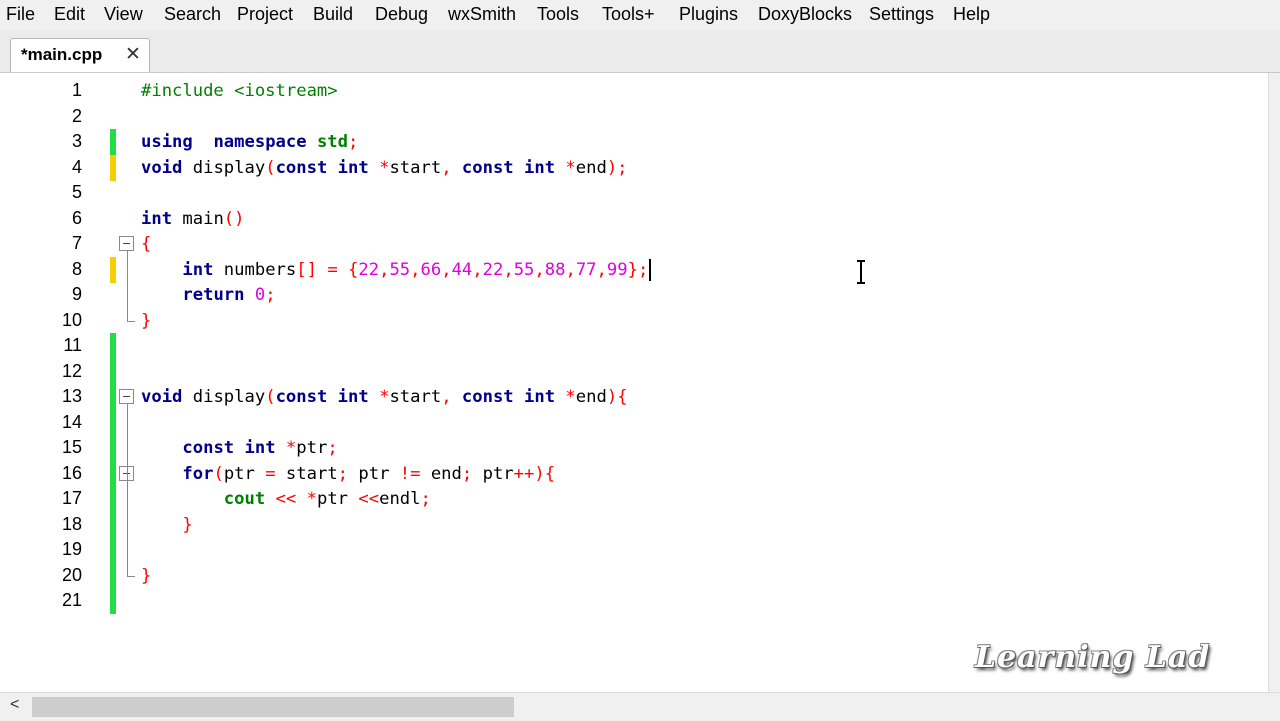 Image resolution: width=1280 pixels, height=721 pixels. I want to click on line-number: 12, so click(71, 370).